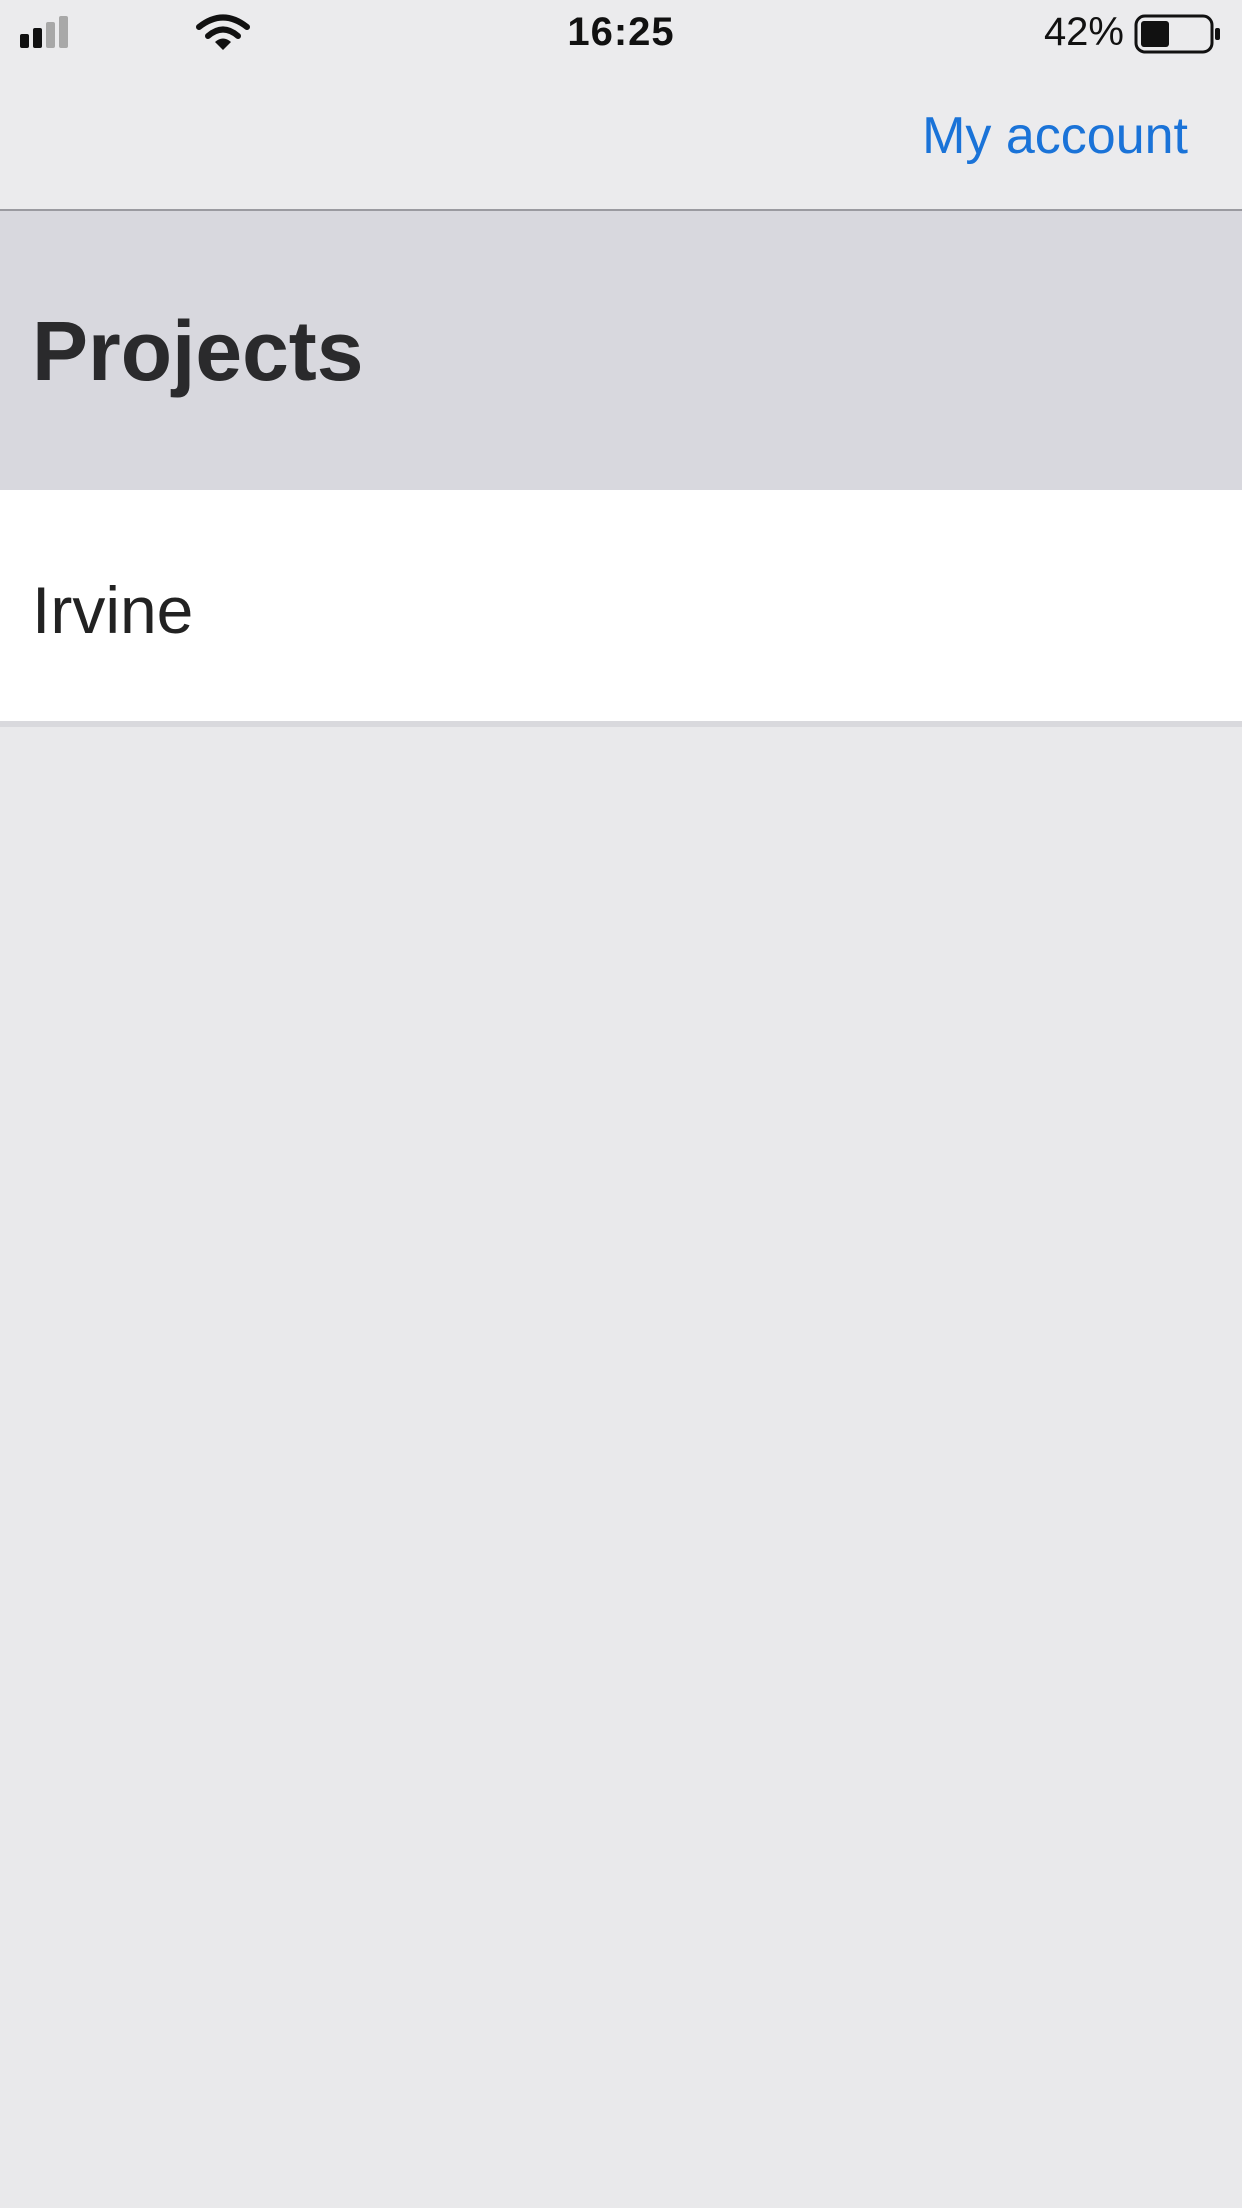 This screenshot has width=1242, height=2208. What do you see at coordinates (1083, 32) in the screenshot?
I see `battery-percentage: 42%` at bounding box center [1083, 32].